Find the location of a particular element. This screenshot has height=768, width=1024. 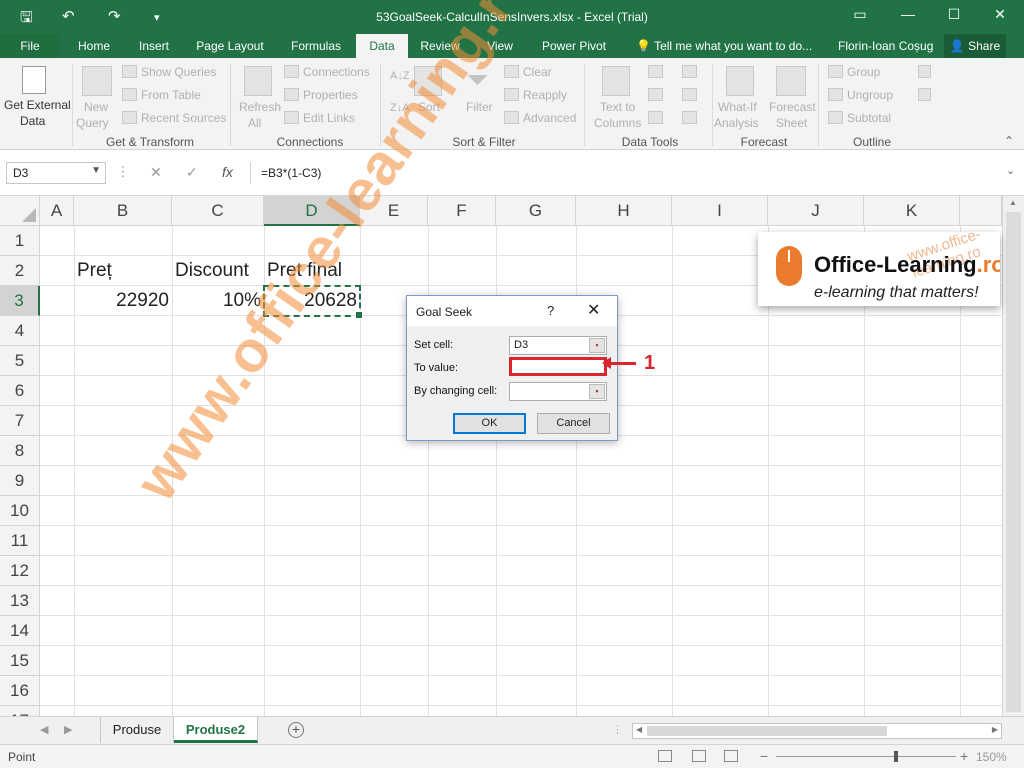

next-sheet-icon: ▶ is located at coordinates (68, 729).